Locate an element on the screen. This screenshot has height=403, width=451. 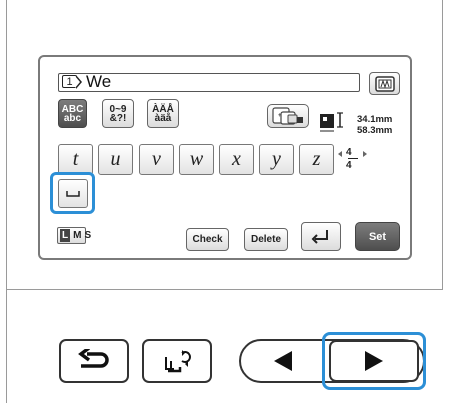
page-next-icon is located at coordinates (365, 154).